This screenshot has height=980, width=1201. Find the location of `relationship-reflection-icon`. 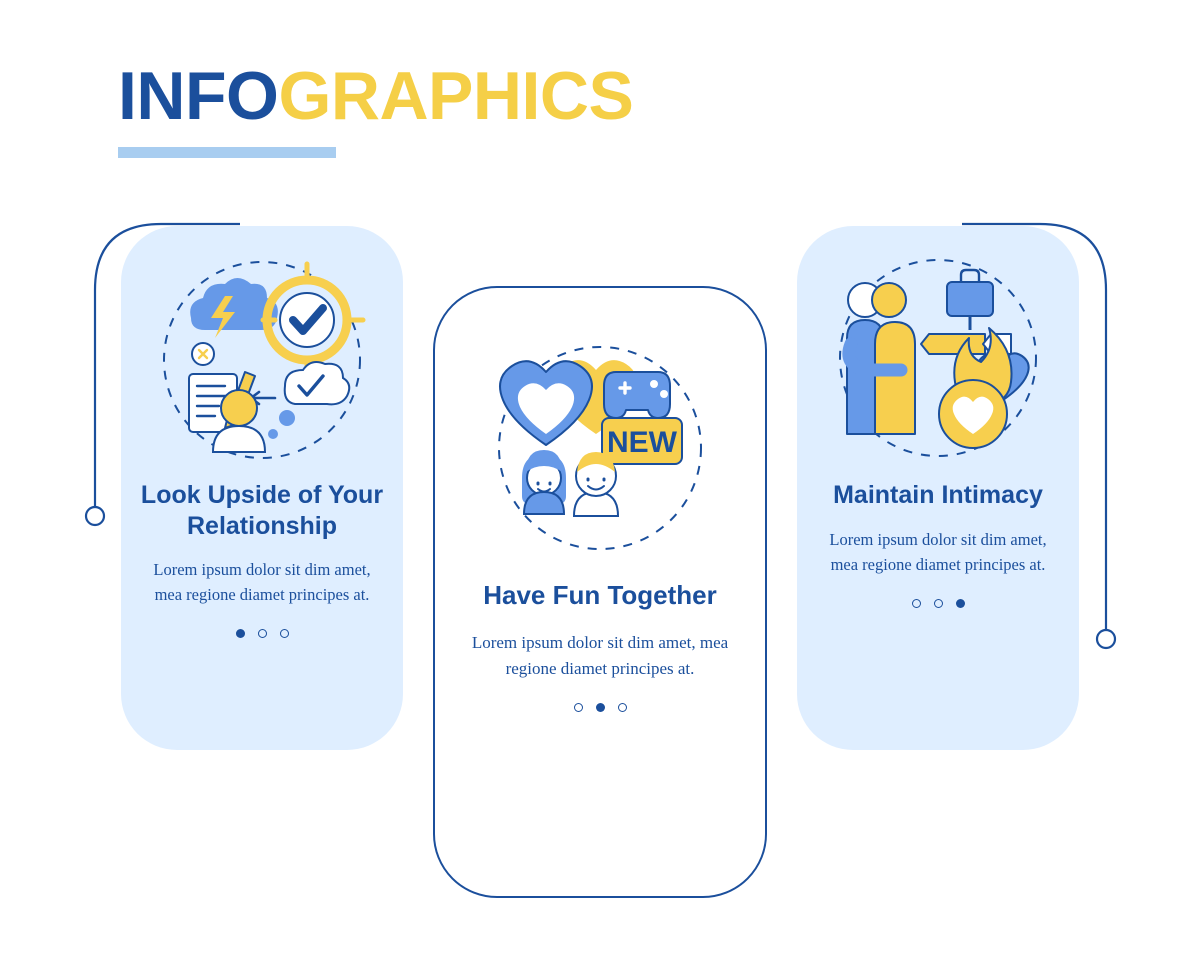

relationship-reflection-icon is located at coordinates (262, 363).